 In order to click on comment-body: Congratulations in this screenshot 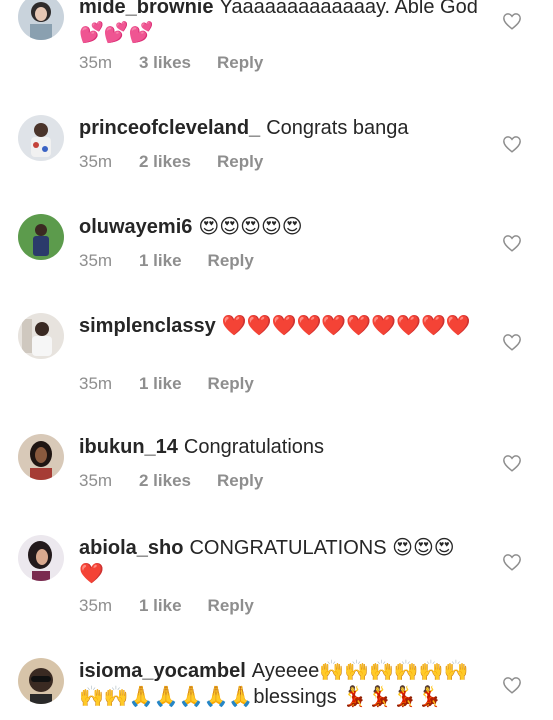, I will do `click(254, 447)`.